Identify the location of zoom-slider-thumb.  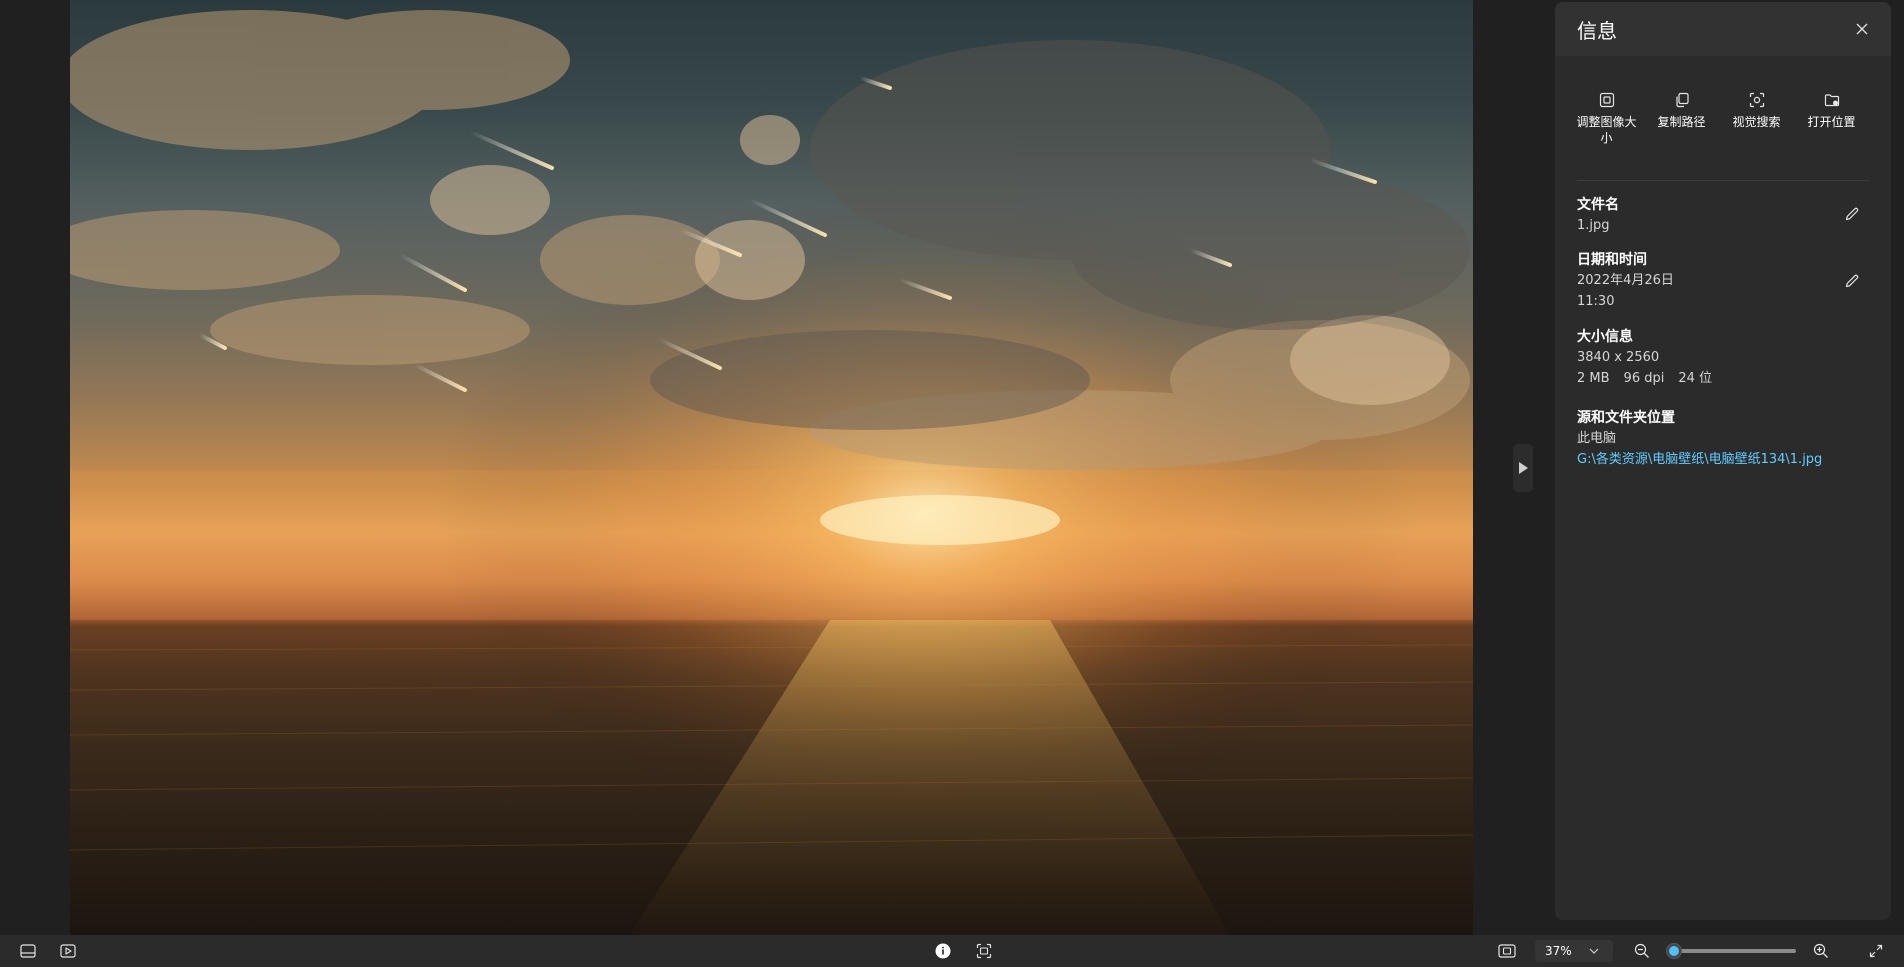
(1674, 951).